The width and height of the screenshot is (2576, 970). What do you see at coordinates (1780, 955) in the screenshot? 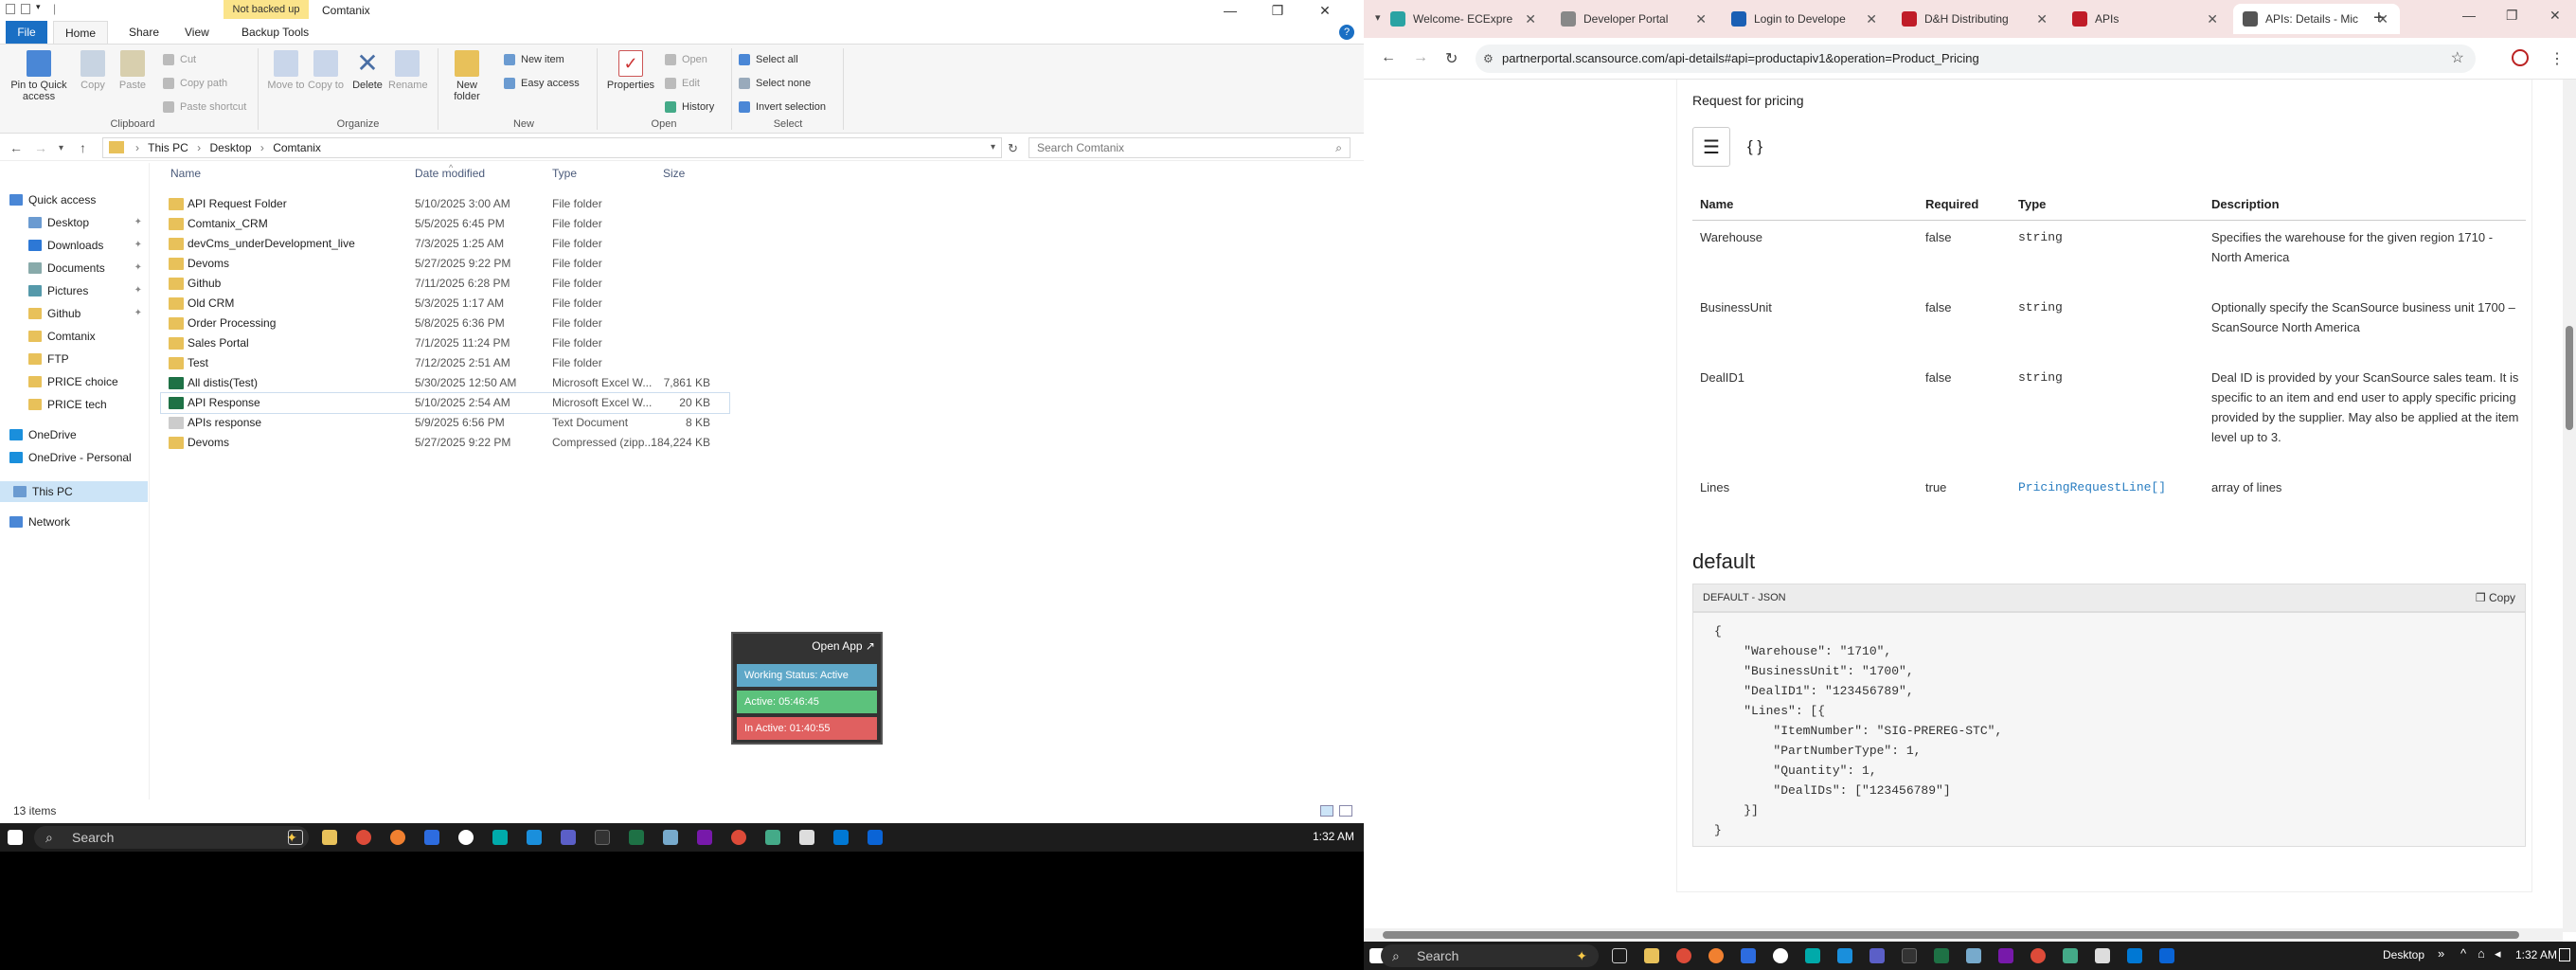
I see `clock-app-icon` at bounding box center [1780, 955].